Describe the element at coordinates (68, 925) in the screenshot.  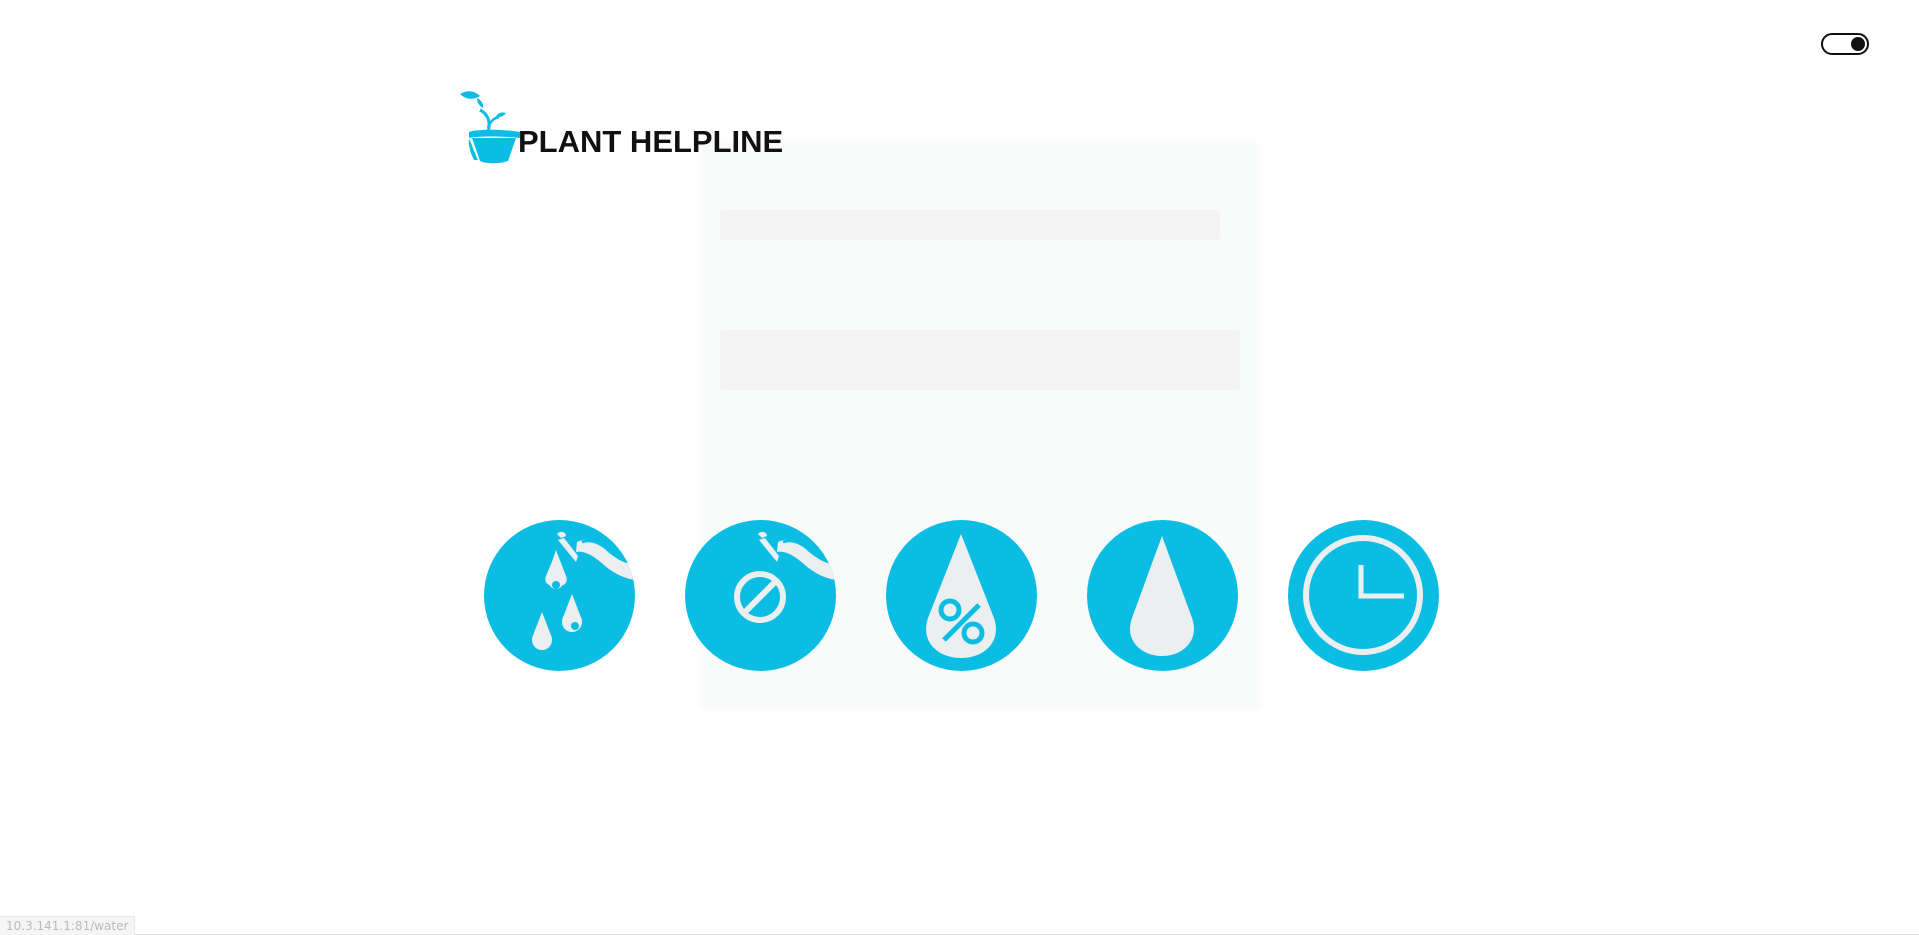
I see `status-bar-url: 10.3.141.1:81/water` at that location.